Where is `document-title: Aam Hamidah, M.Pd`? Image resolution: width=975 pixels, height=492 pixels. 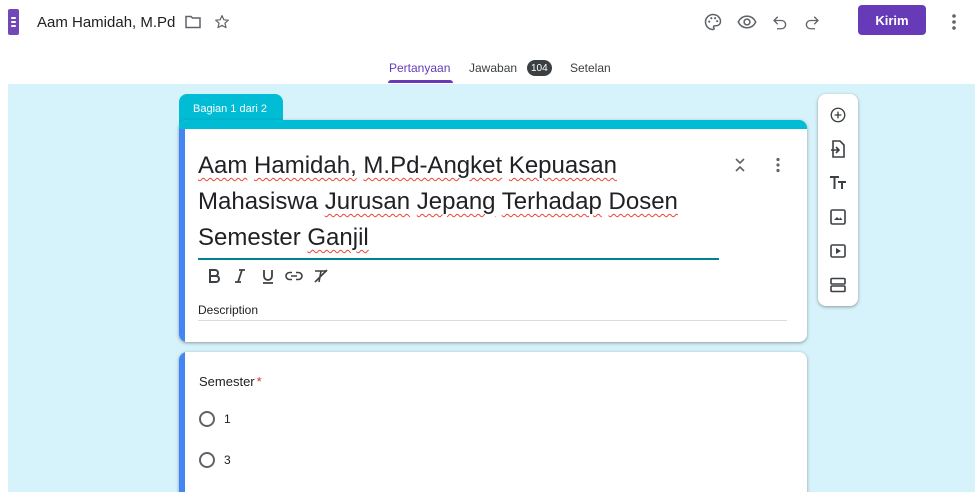
document-title: Aam Hamidah, M.Pd is located at coordinates (106, 22).